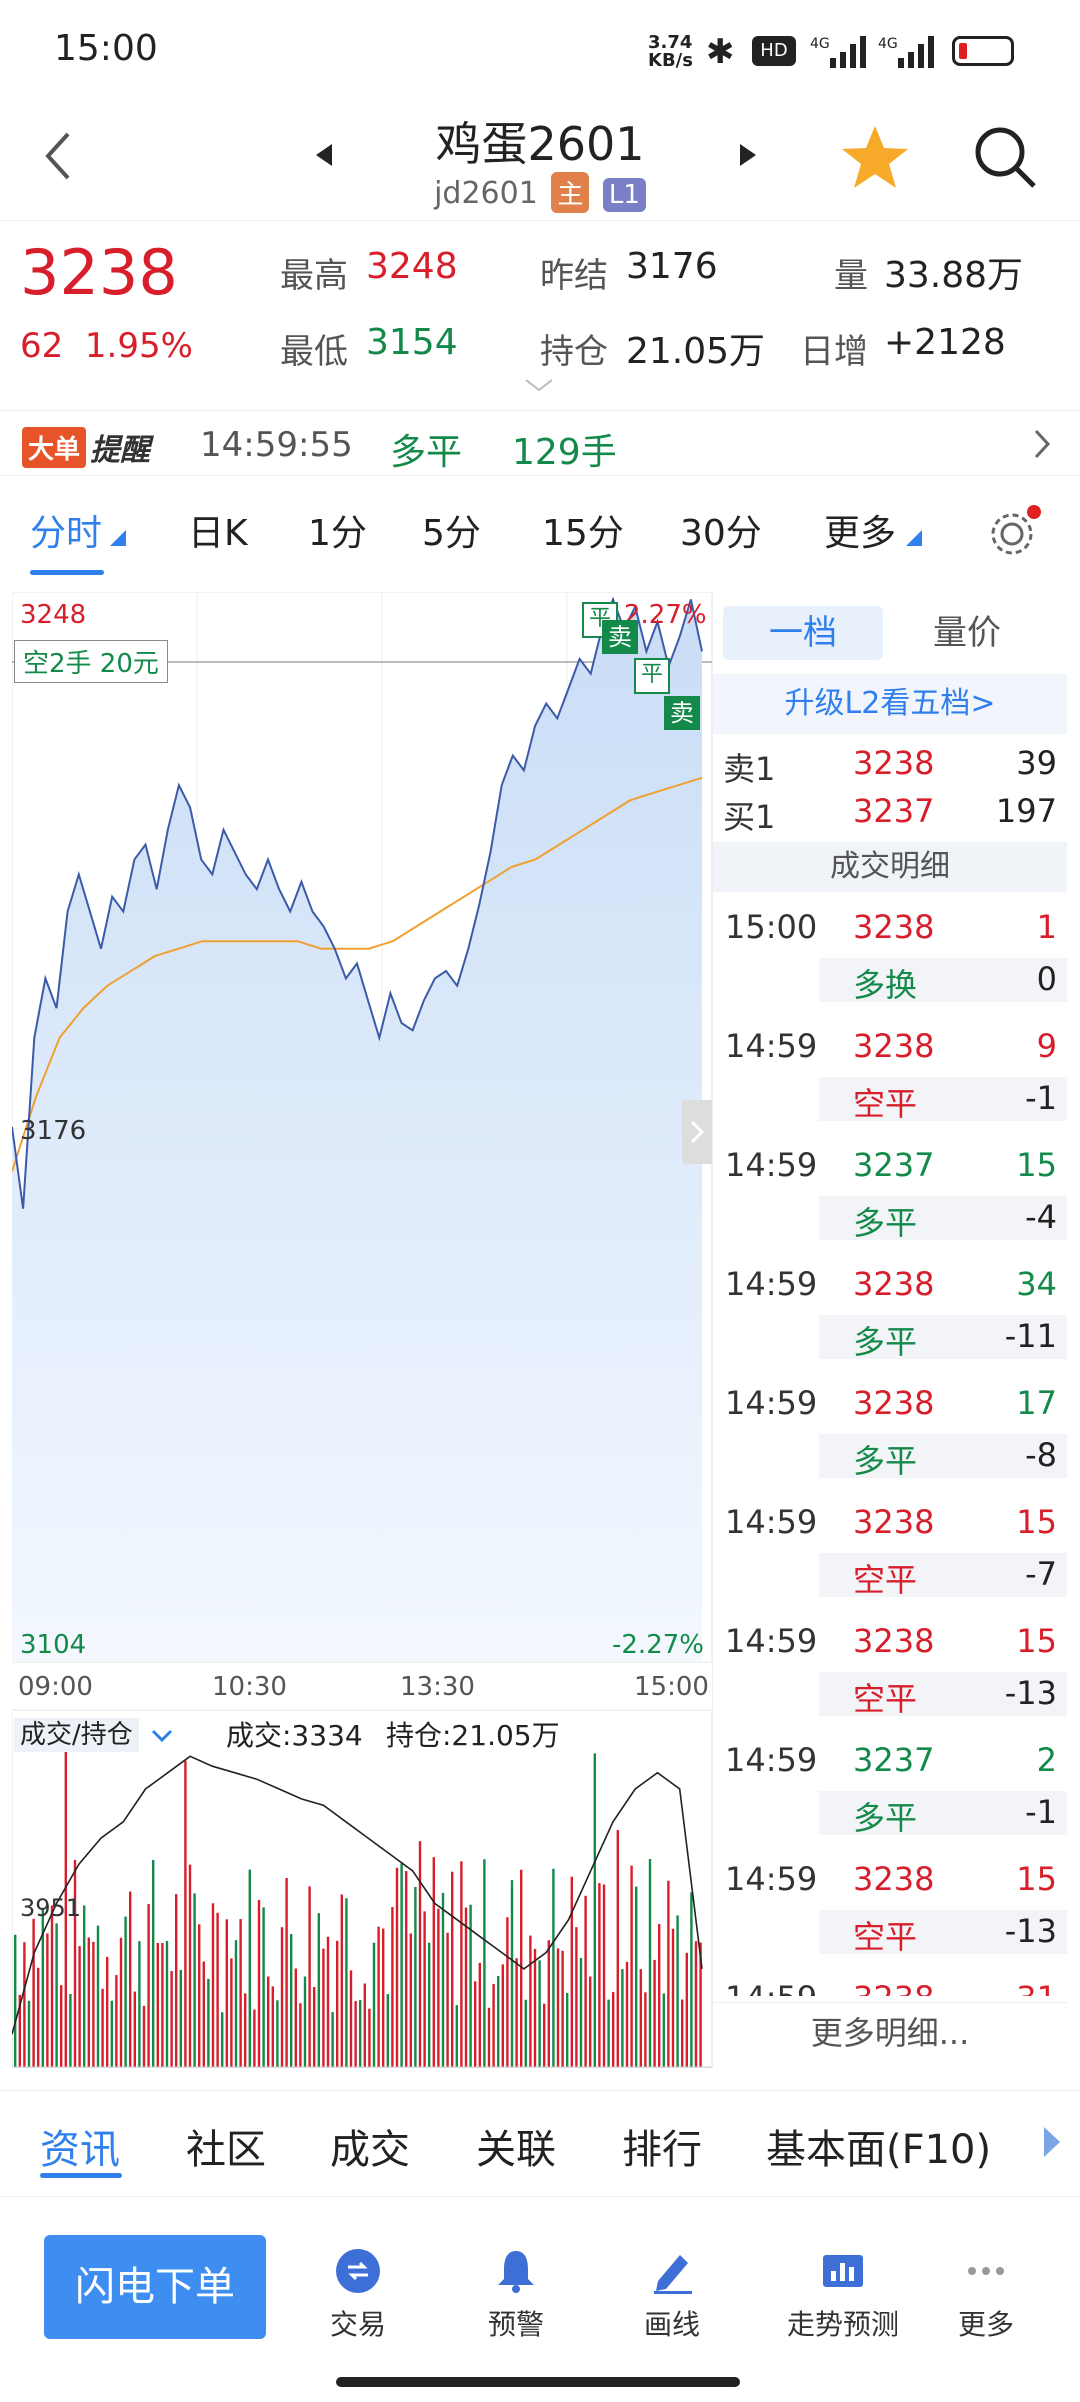 The image size is (1080, 2402). What do you see at coordinates (890, 1314) in the screenshot?
I see `trade-row: 14:59 3238 34 多平 -11` at bounding box center [890, 1314].